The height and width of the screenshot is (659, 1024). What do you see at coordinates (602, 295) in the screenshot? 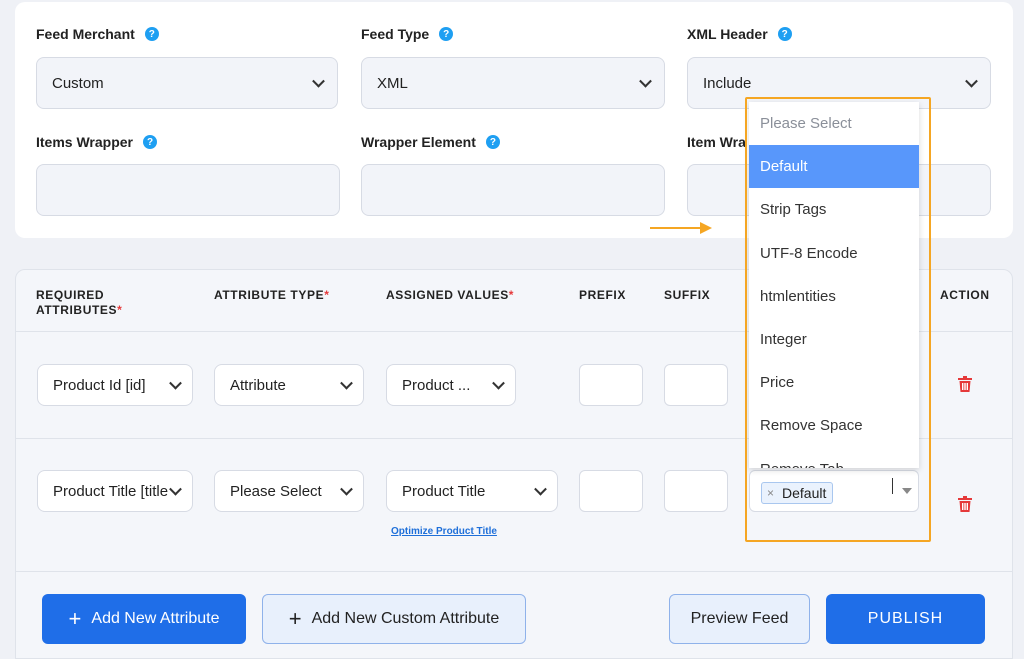
I see `header-prefix: PREFIX` at bounding box center [602, 295].